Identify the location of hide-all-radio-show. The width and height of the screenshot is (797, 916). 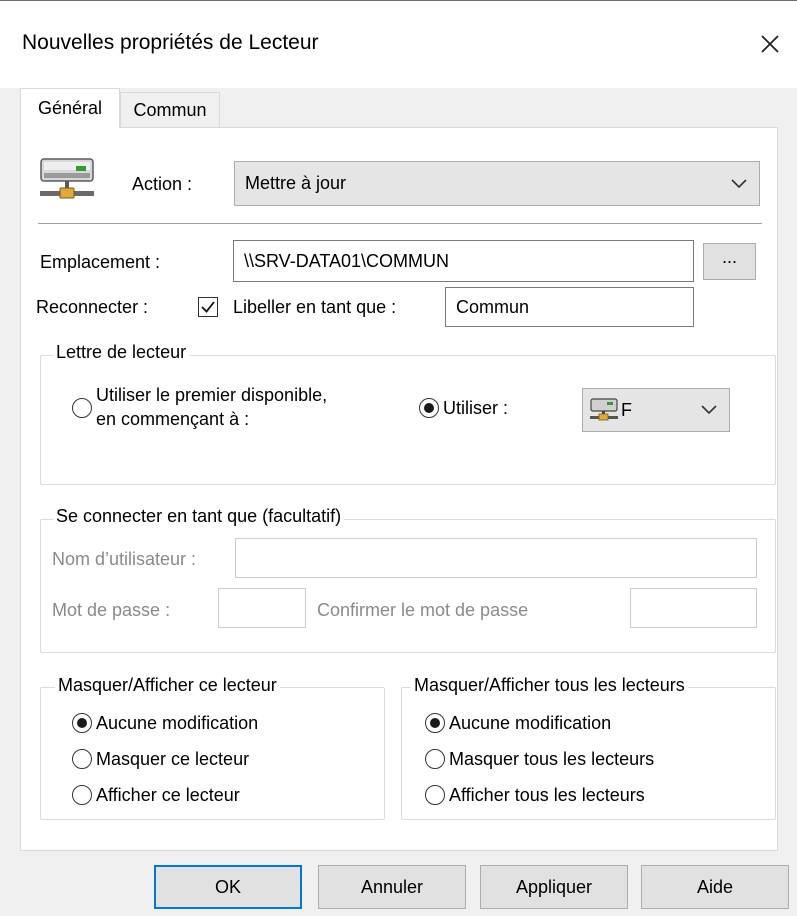
(435, 795).